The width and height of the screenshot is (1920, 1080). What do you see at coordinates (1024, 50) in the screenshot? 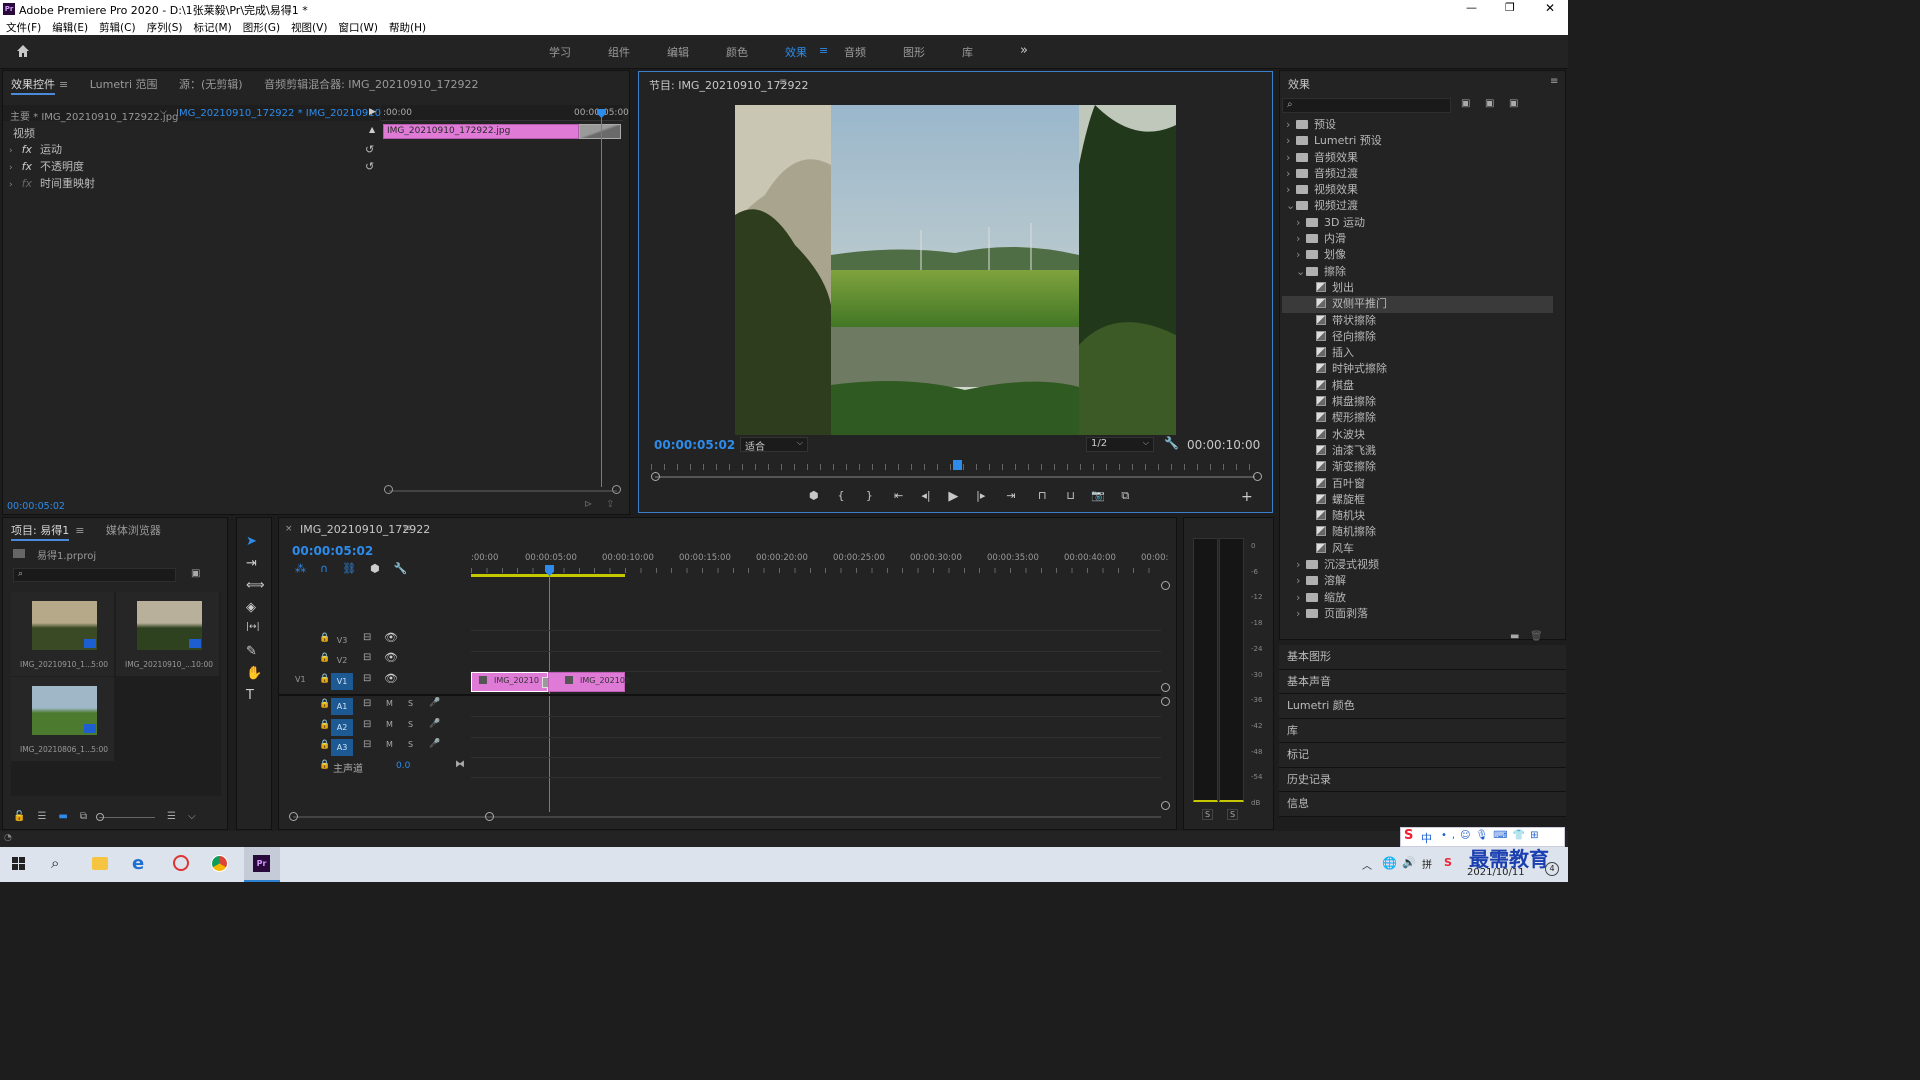
I see `workspace-more-icon: »` at bounding box center [1024, 50].